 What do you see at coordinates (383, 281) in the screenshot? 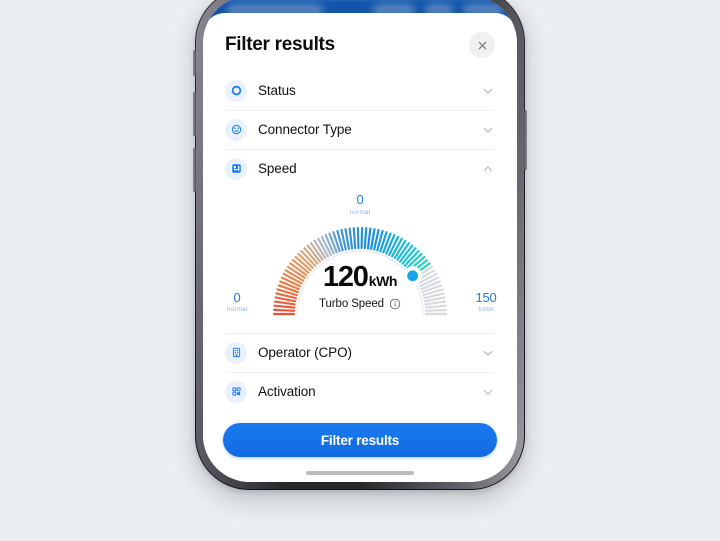
I see `gauge-unit: kWh` at bounding box center [383, 281].